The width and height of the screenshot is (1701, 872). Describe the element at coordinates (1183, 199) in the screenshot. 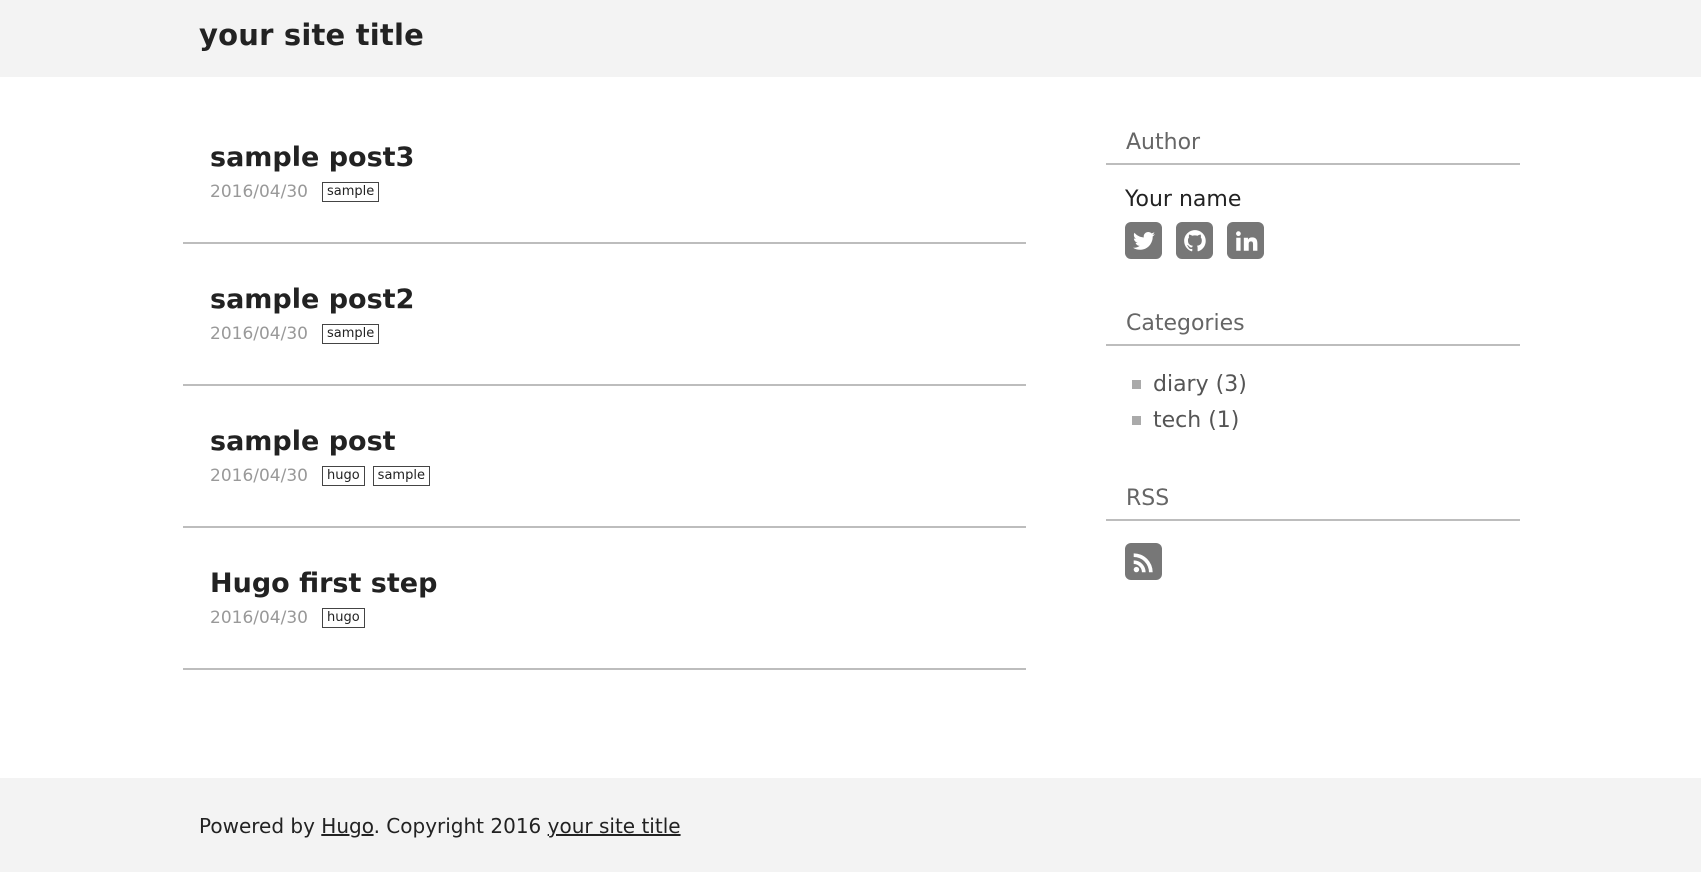

I see `author-name: Your name` at that location.